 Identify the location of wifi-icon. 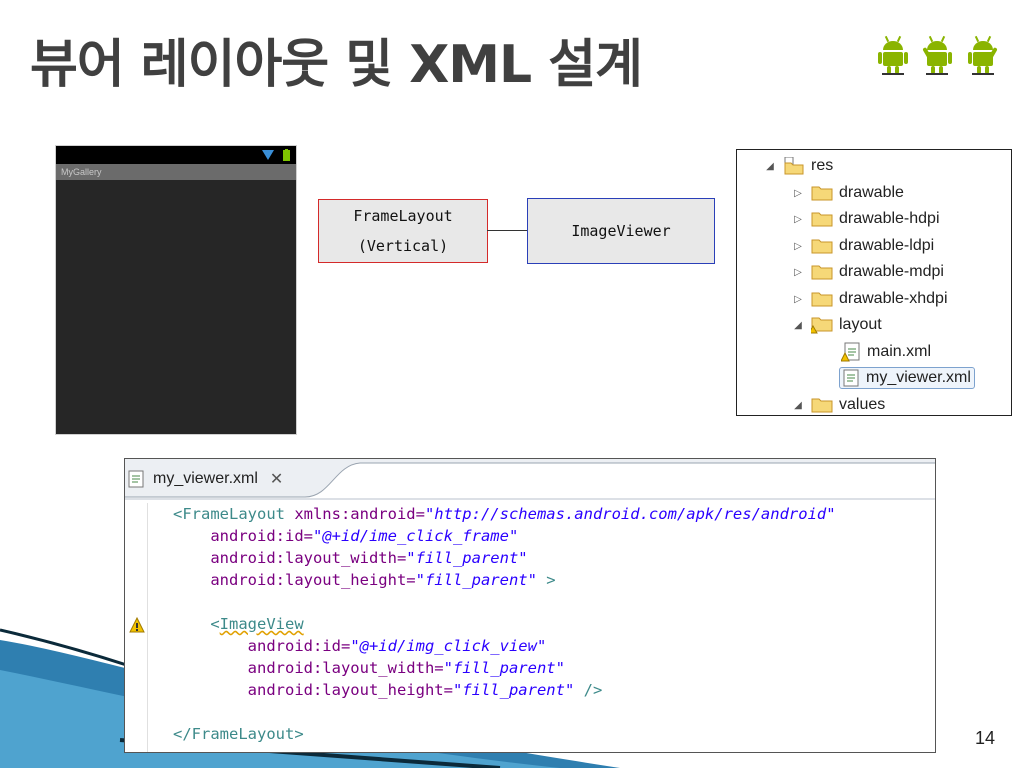
(268, 155).